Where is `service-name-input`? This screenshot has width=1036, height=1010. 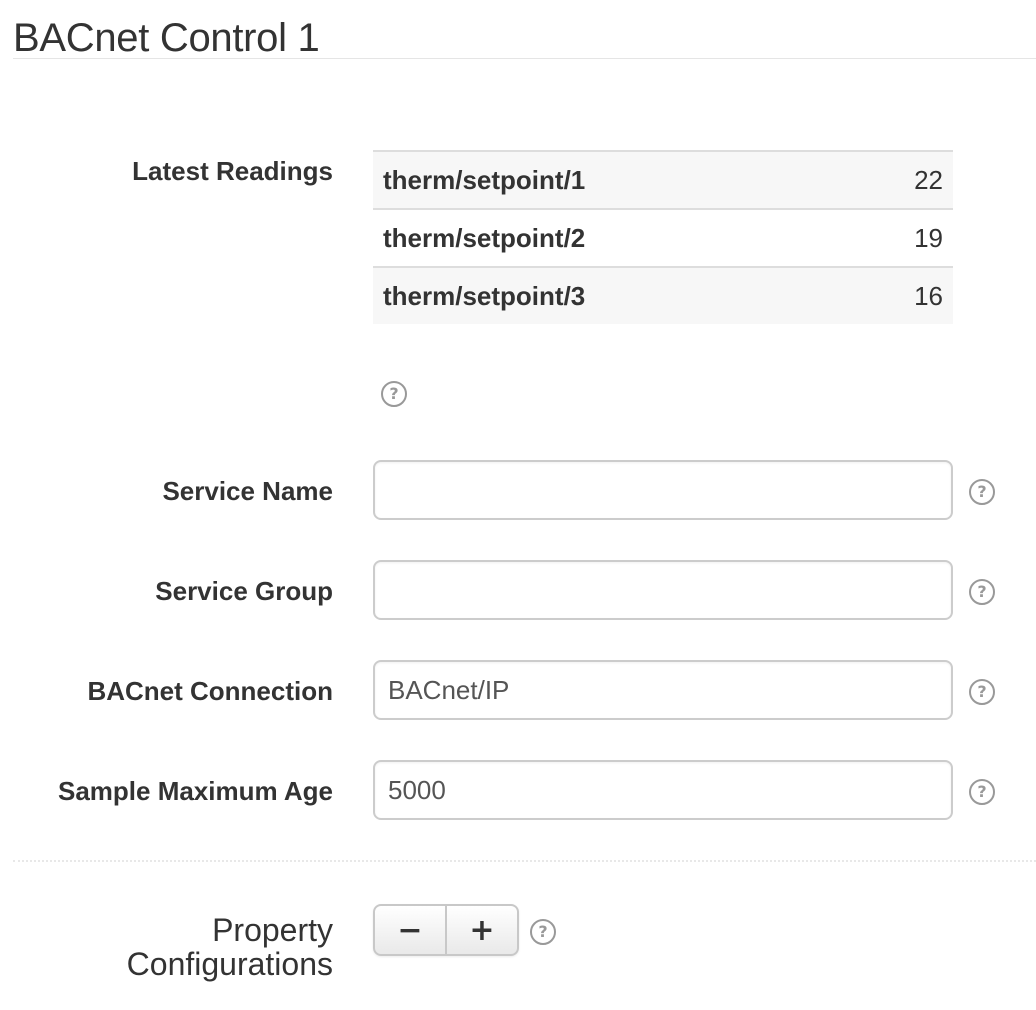
service-name-input is located at coordinates (663, 490).